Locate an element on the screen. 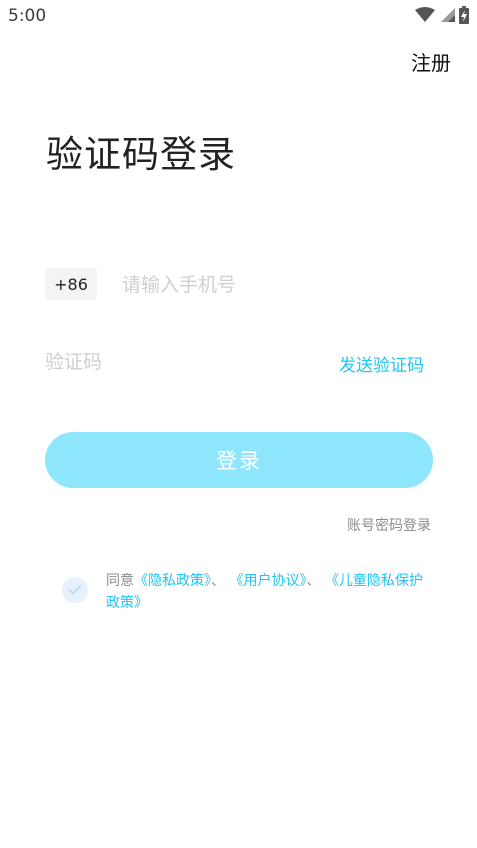  agreement-text: 同意《隐私政策》、 《用户协议》、 《儿童隐私保护政策》 is located at coordinates (271, 592).